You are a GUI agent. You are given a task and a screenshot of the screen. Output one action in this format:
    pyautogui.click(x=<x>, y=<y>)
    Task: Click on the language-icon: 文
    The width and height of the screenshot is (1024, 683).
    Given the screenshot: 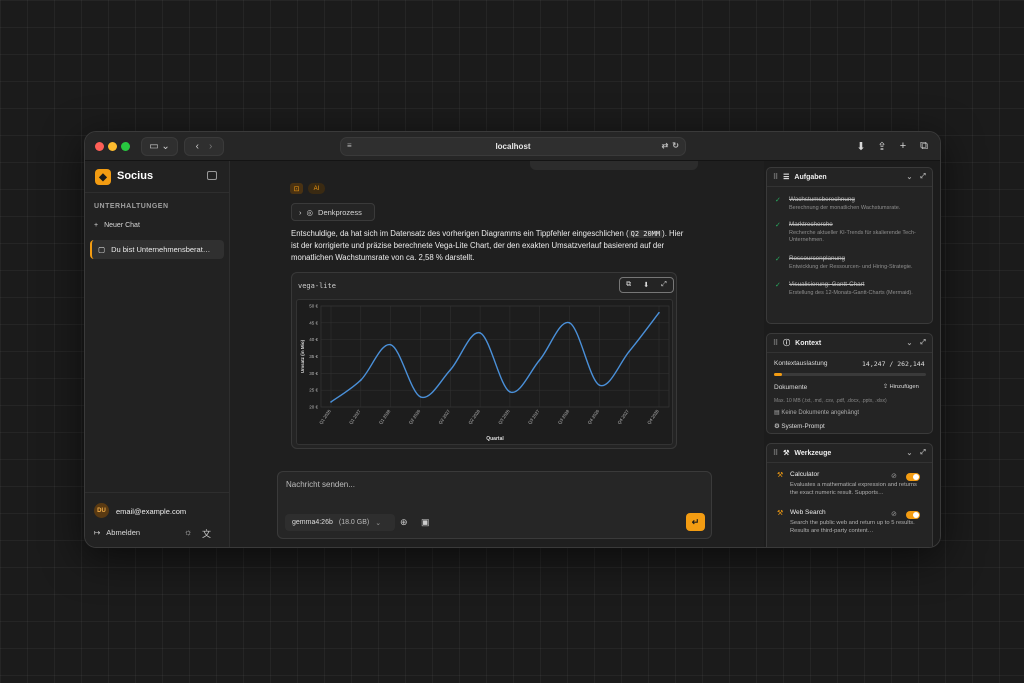 What is the action you would take?
    pyautogui.click(x=206, y=533)
    